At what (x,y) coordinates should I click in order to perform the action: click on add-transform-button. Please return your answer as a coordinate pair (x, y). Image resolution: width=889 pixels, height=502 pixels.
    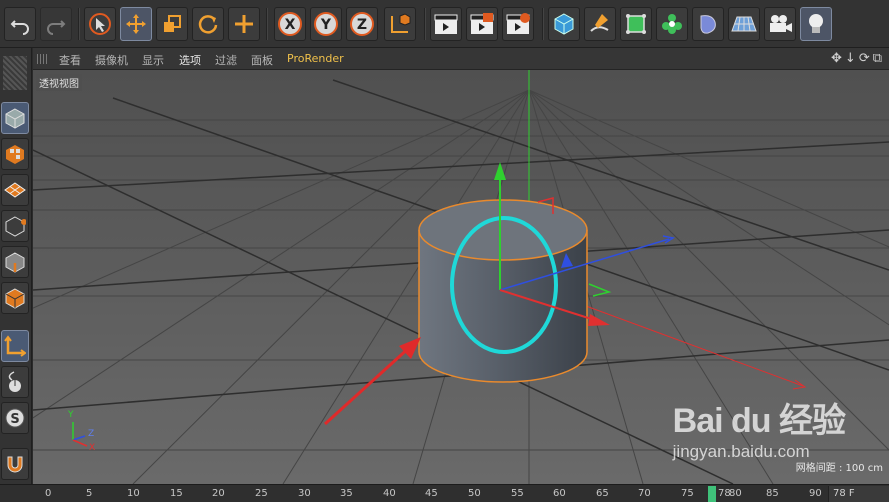
    Looking at the image, I should click on (244, 24).